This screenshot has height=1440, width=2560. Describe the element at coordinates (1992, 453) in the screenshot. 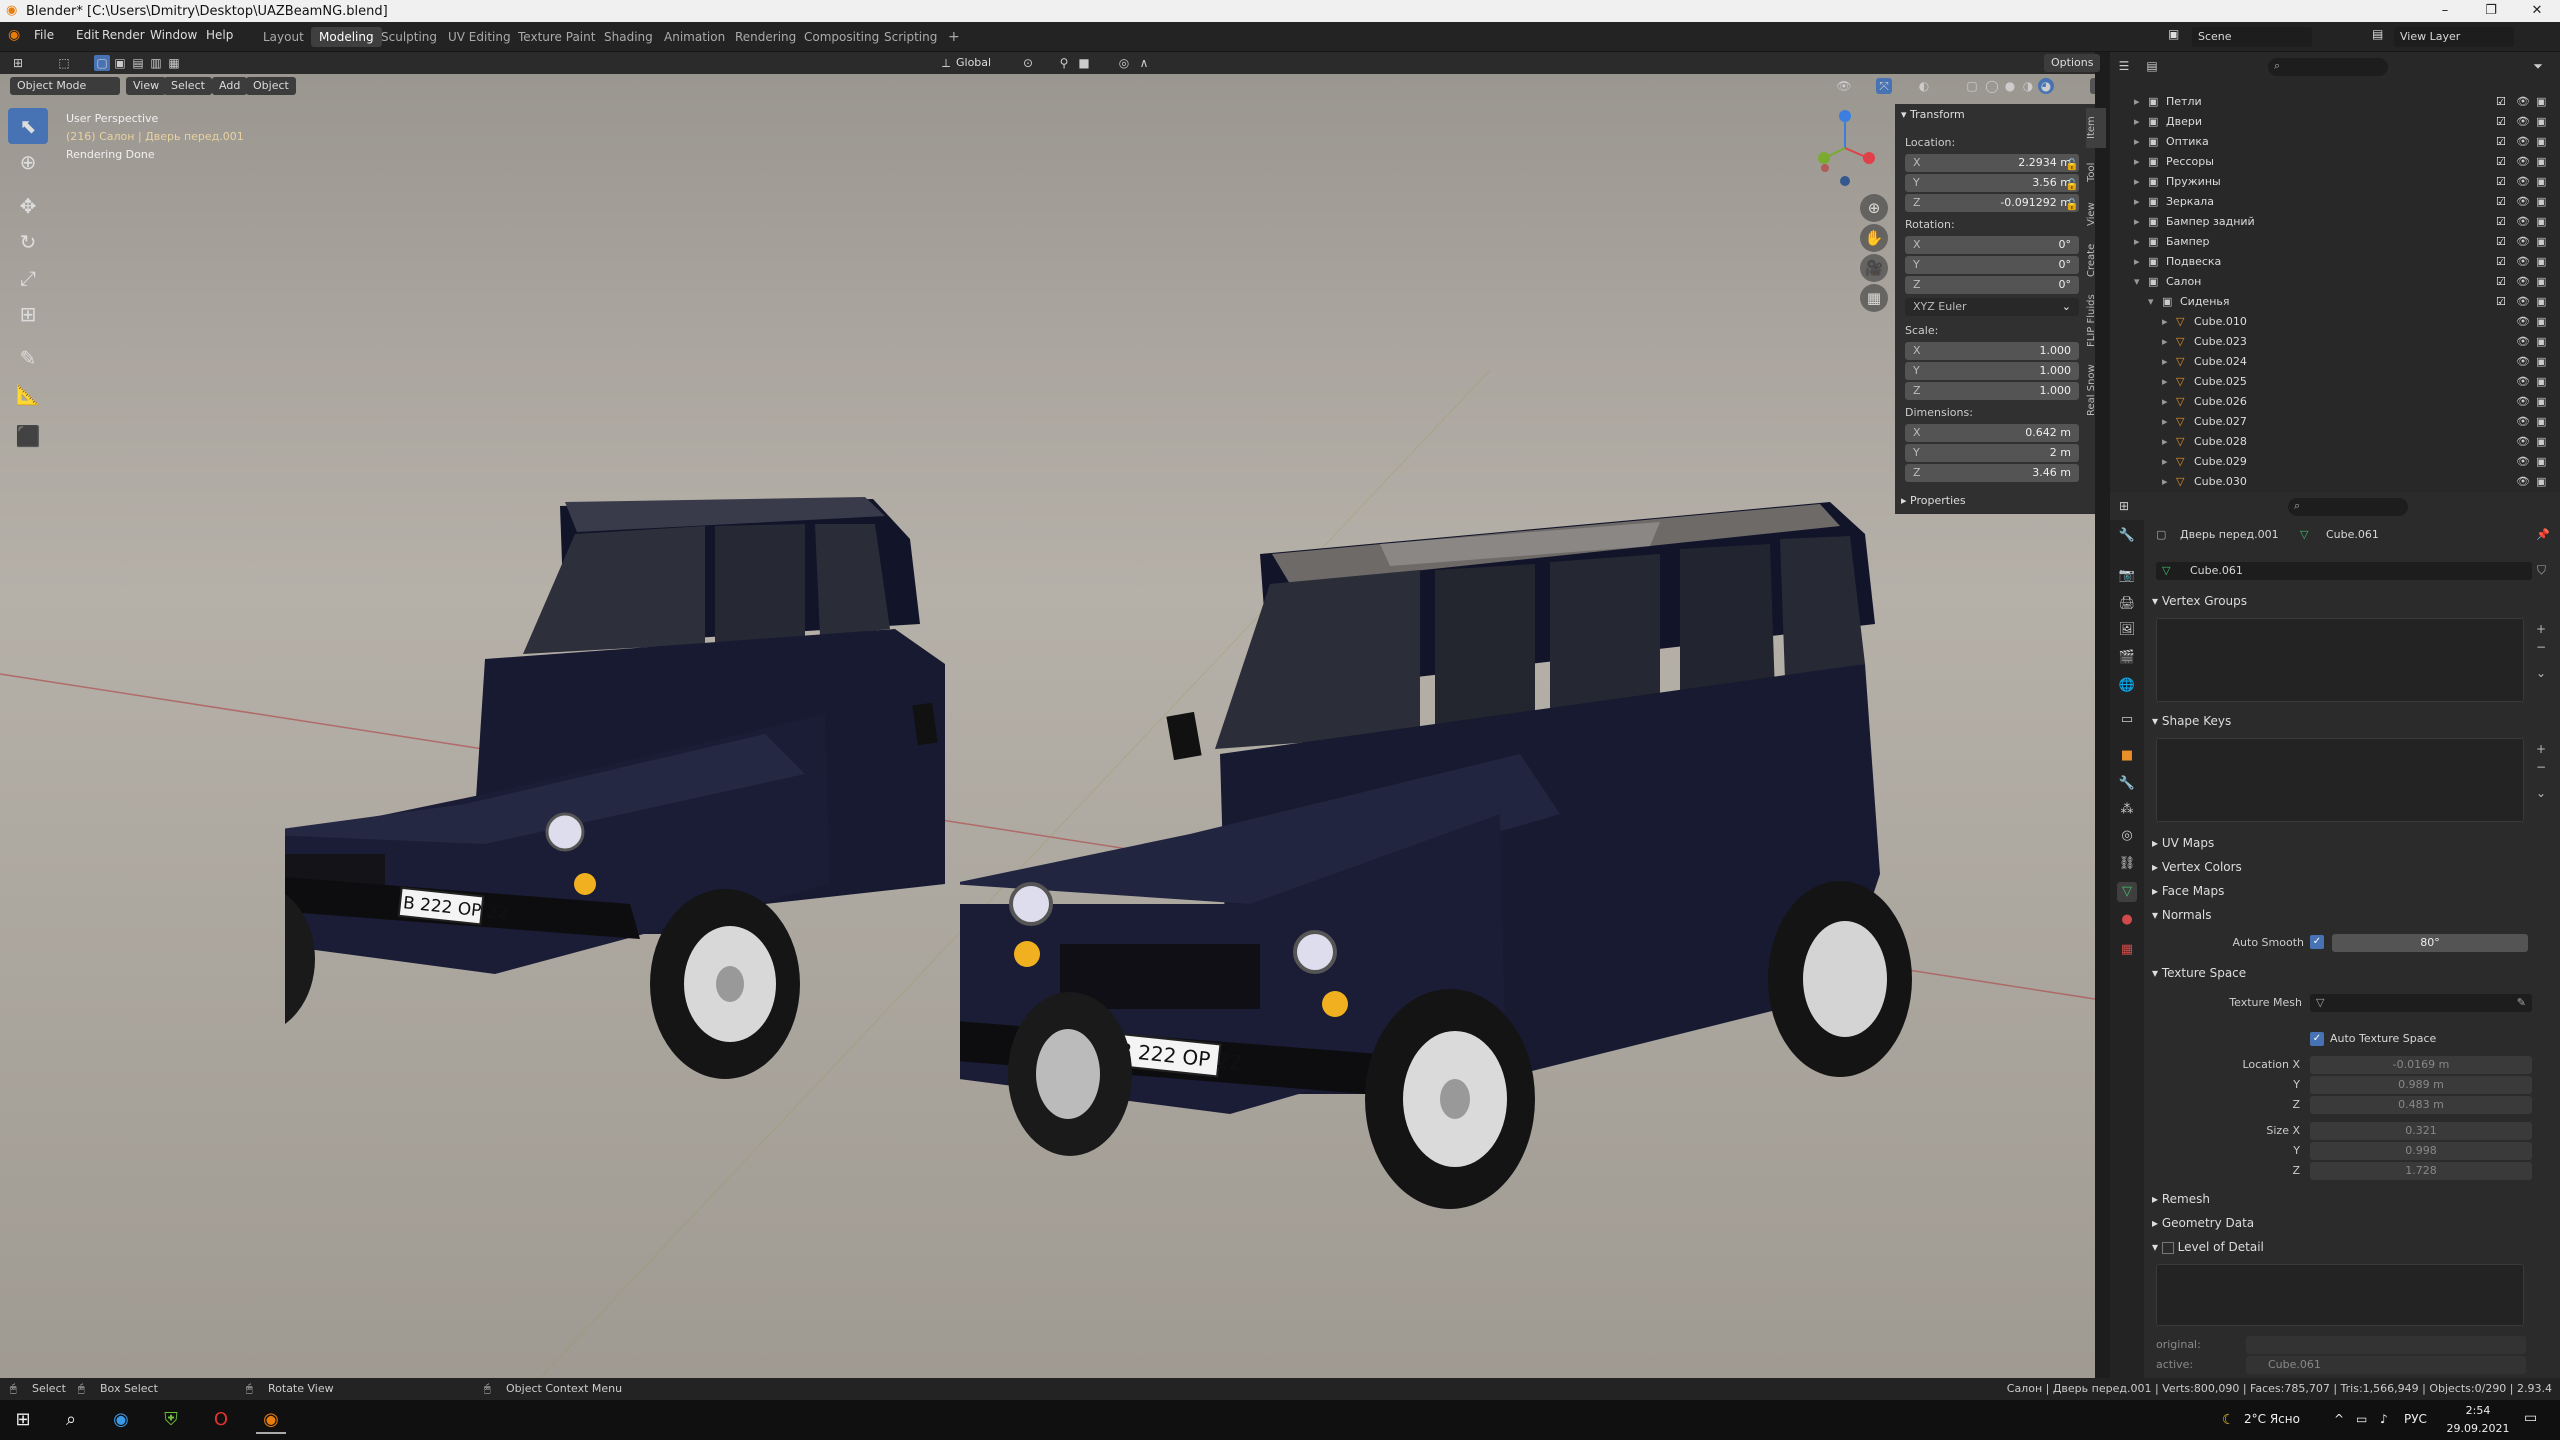

I see `dimensions-y-field: Y2 m` at that location.